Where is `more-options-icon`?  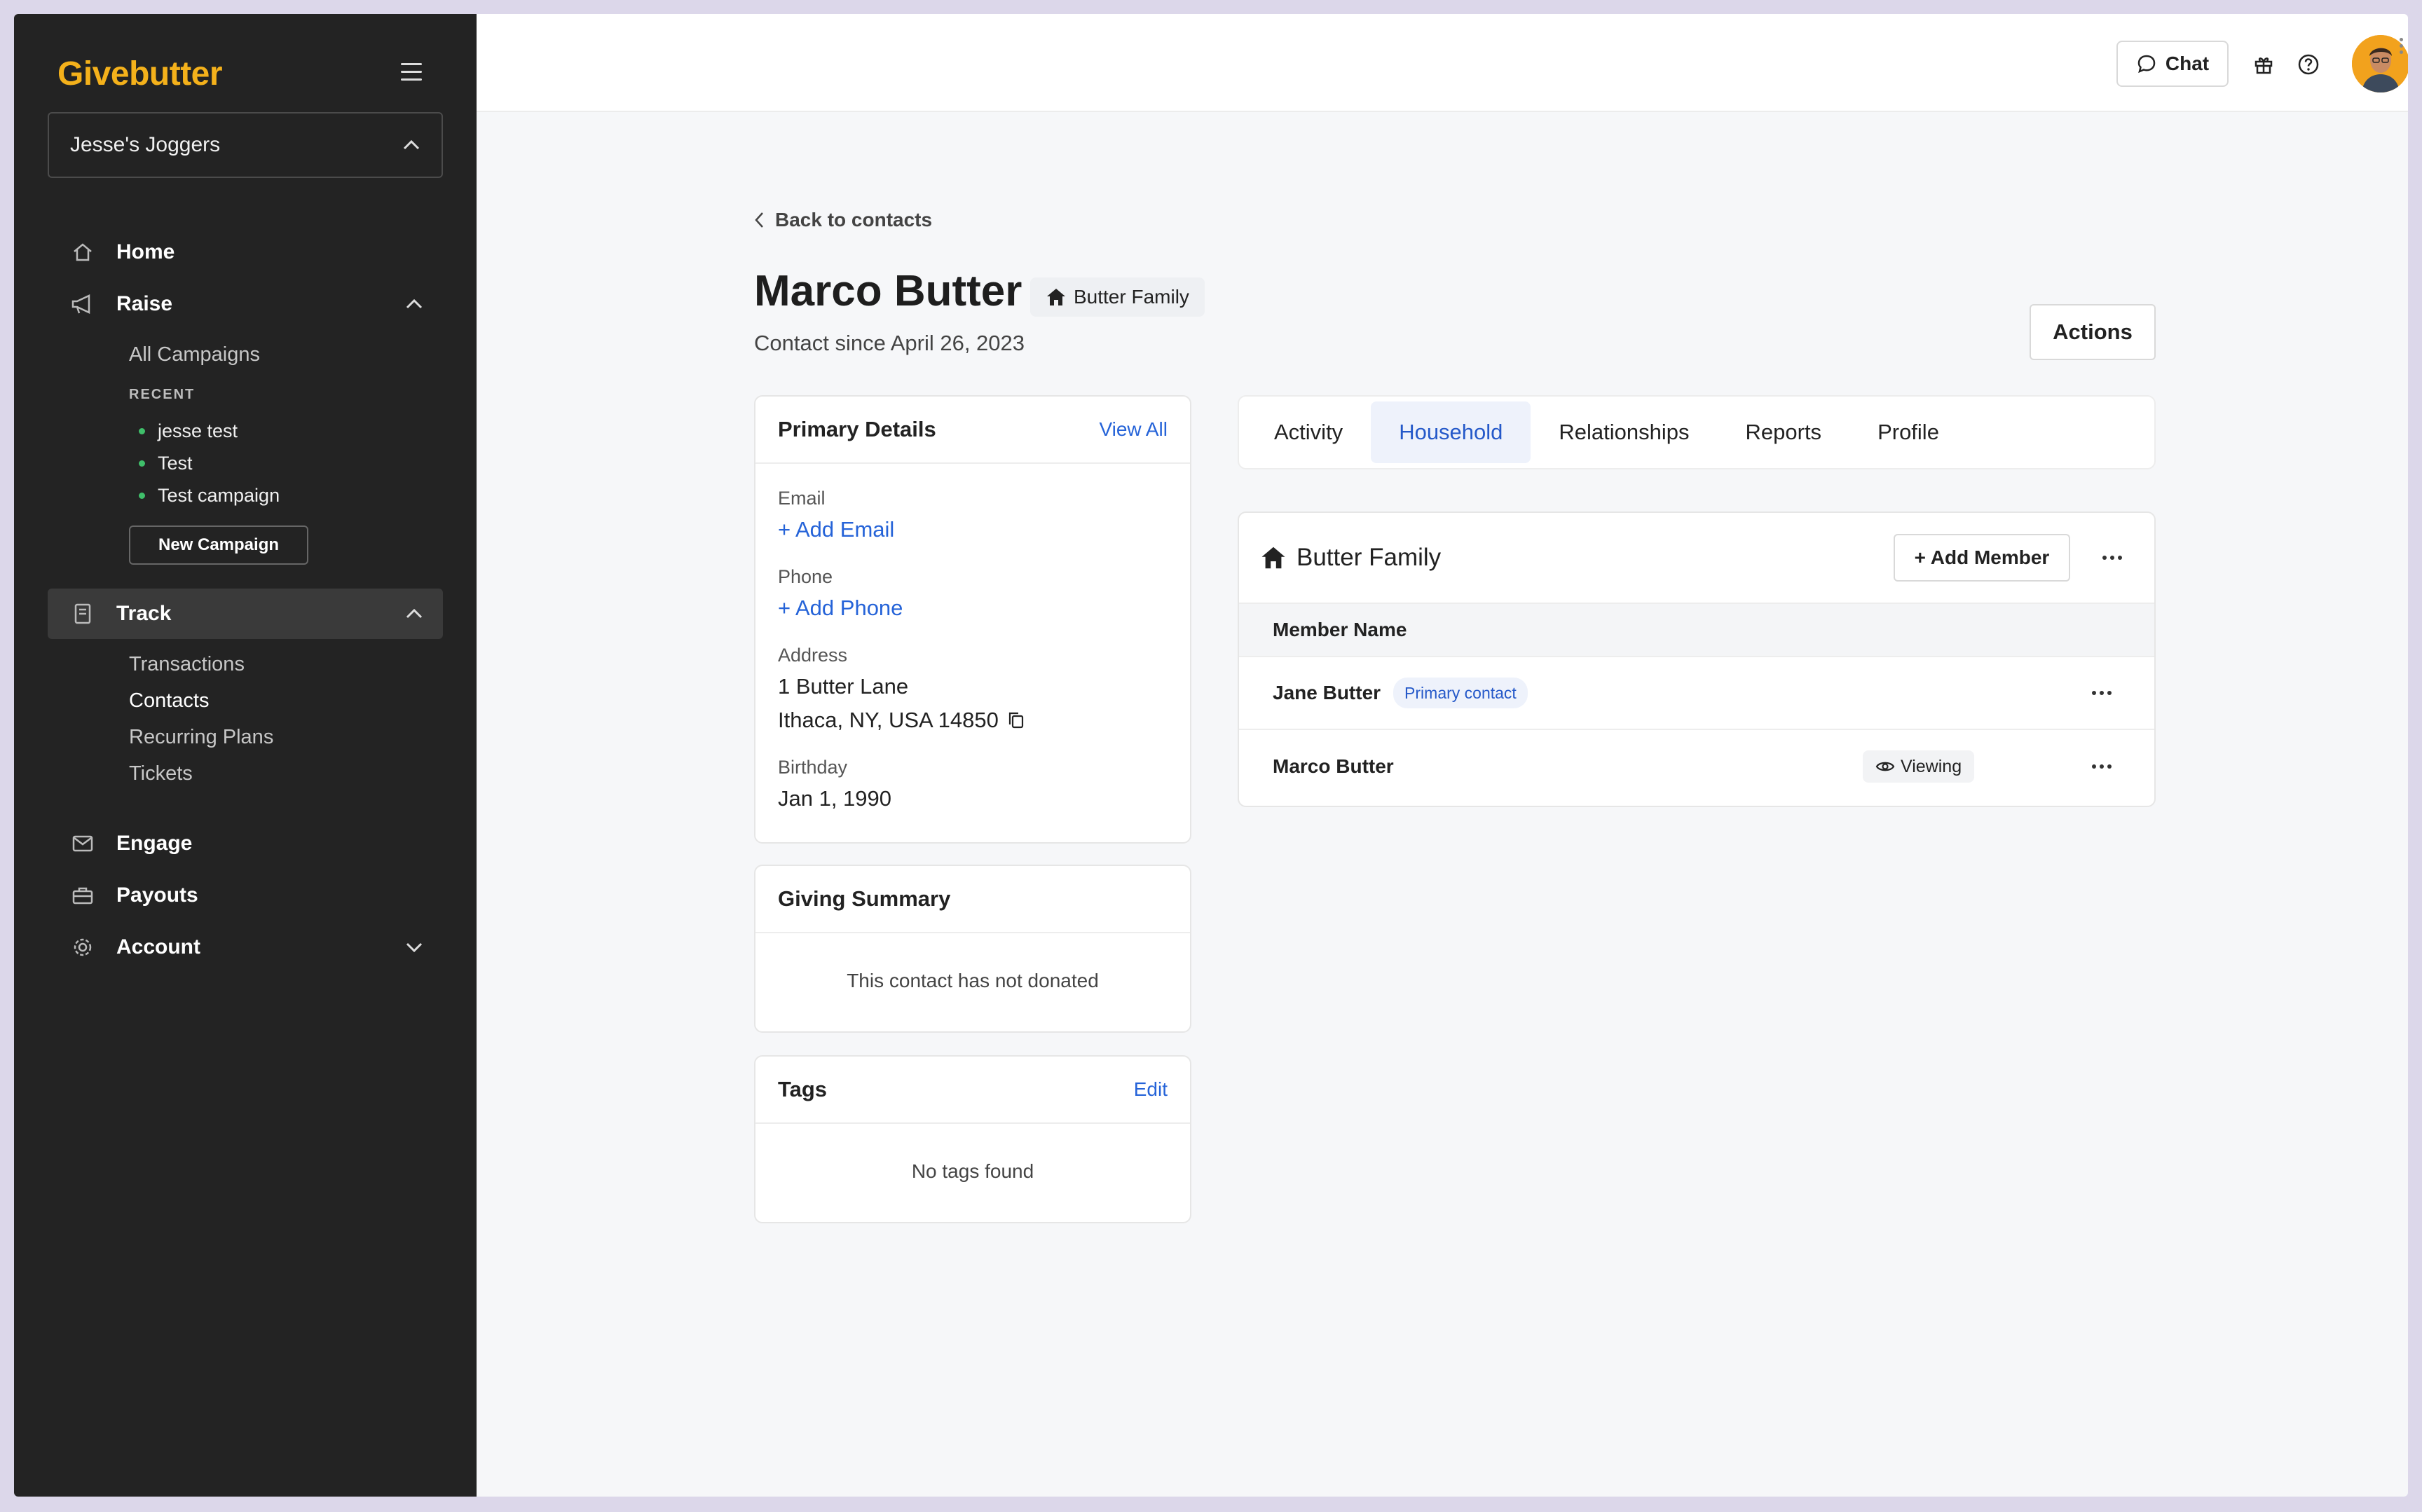
more-options-icon is located at coordinates (2112, 558).